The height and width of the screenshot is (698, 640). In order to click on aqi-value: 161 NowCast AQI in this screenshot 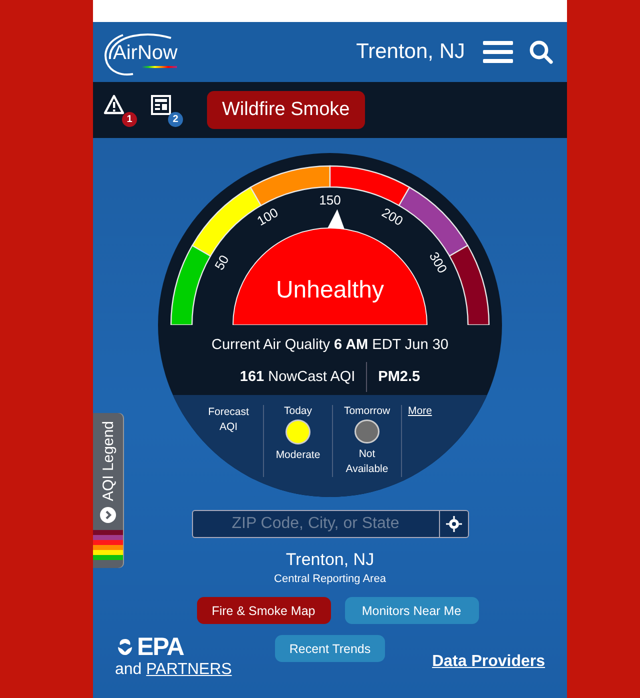, I will do `click(304, 377)`.